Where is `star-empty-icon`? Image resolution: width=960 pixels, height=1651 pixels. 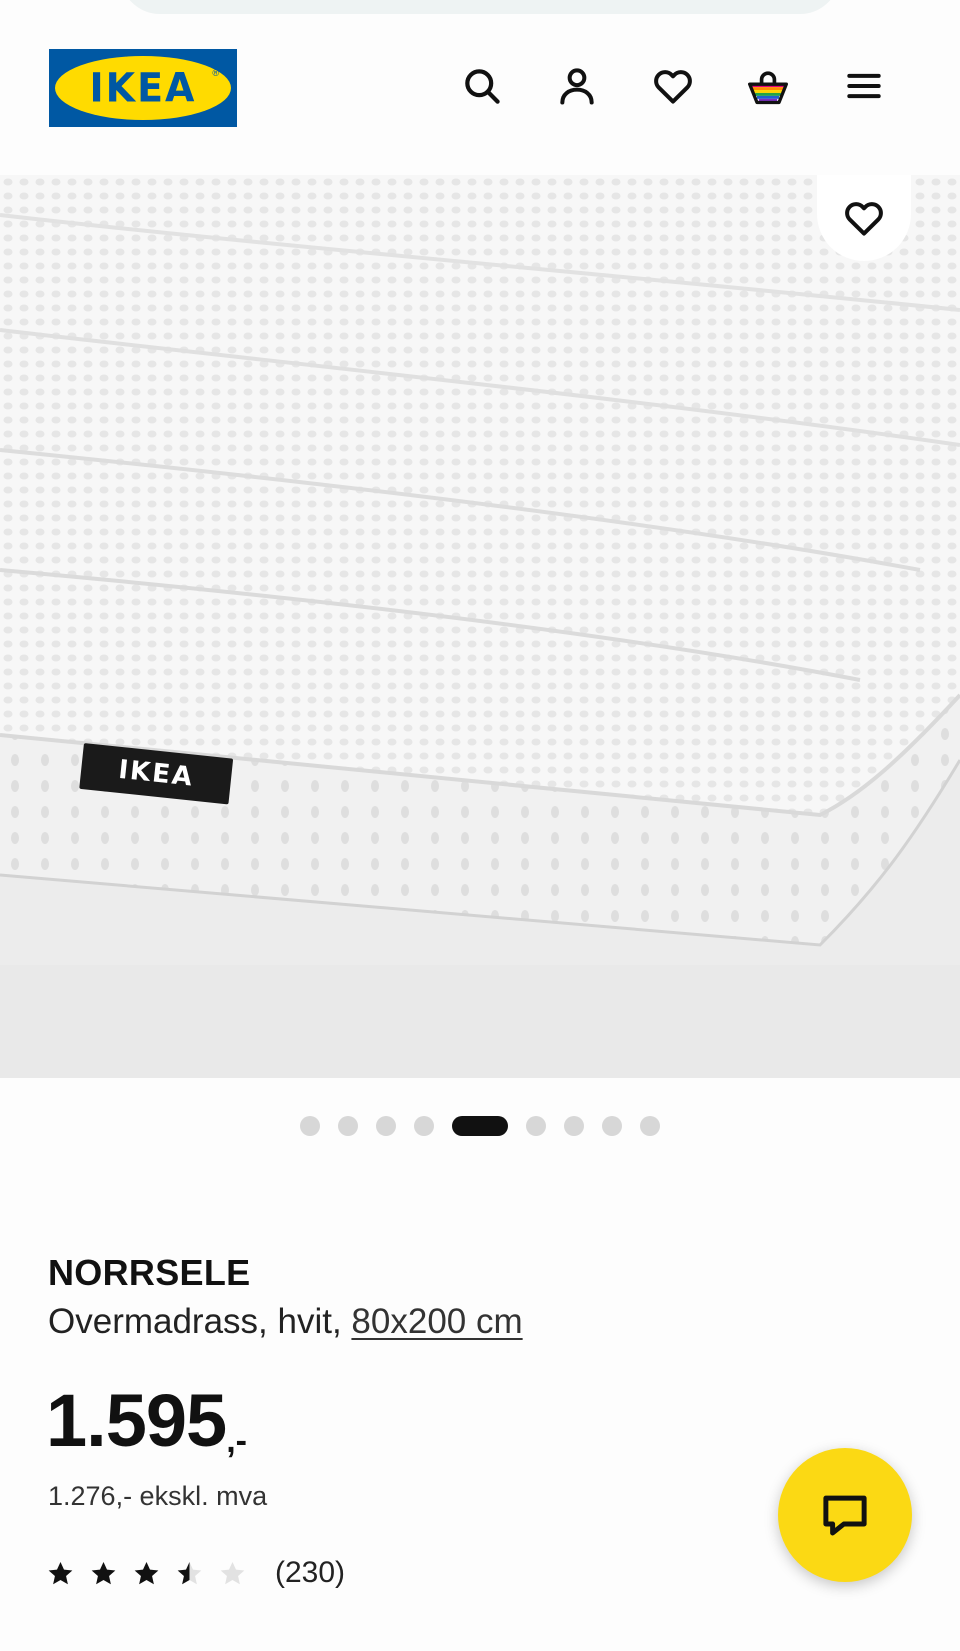
star-empty-icon is located at coordinates (232, 1573).